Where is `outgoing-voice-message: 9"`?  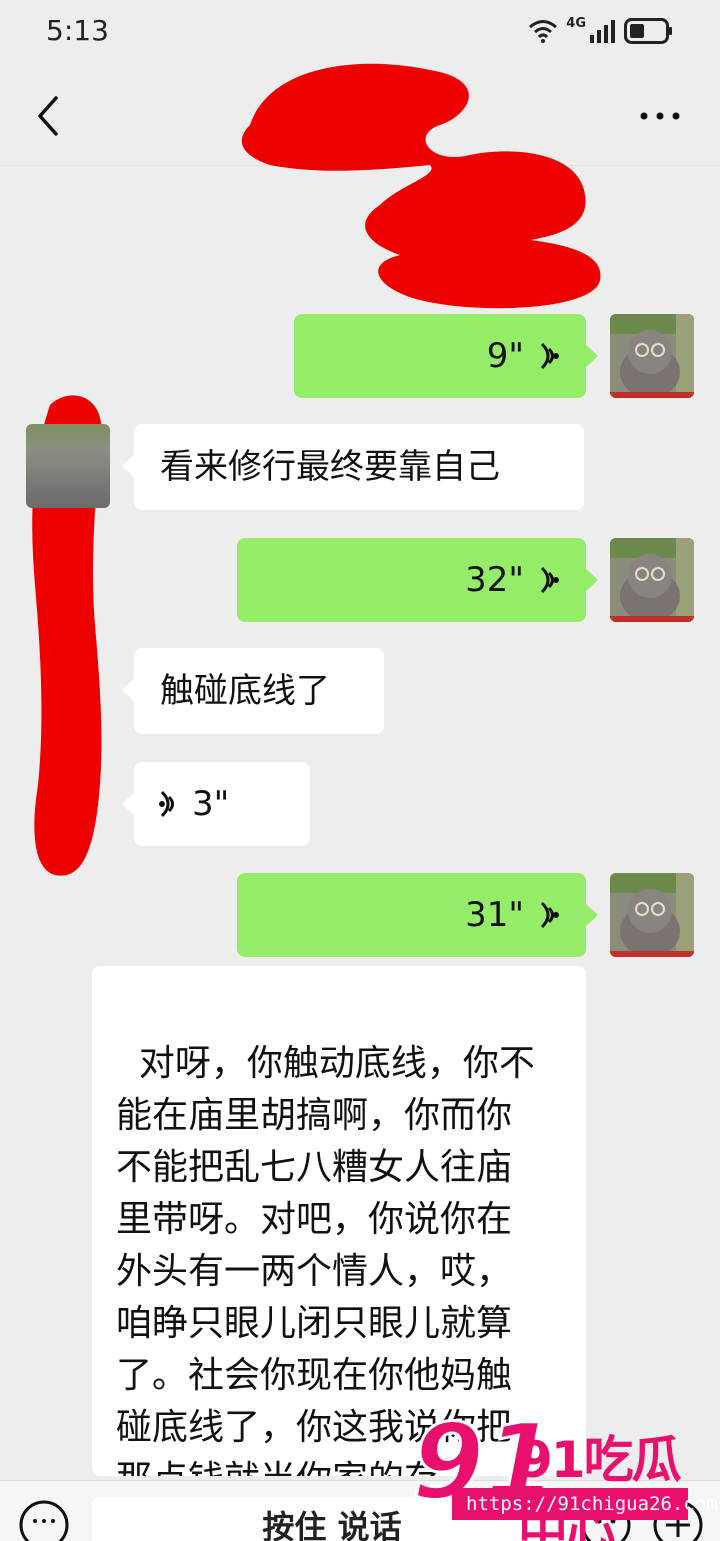
outgoing-voice-message: 9" is located at coordinates (446, 356).